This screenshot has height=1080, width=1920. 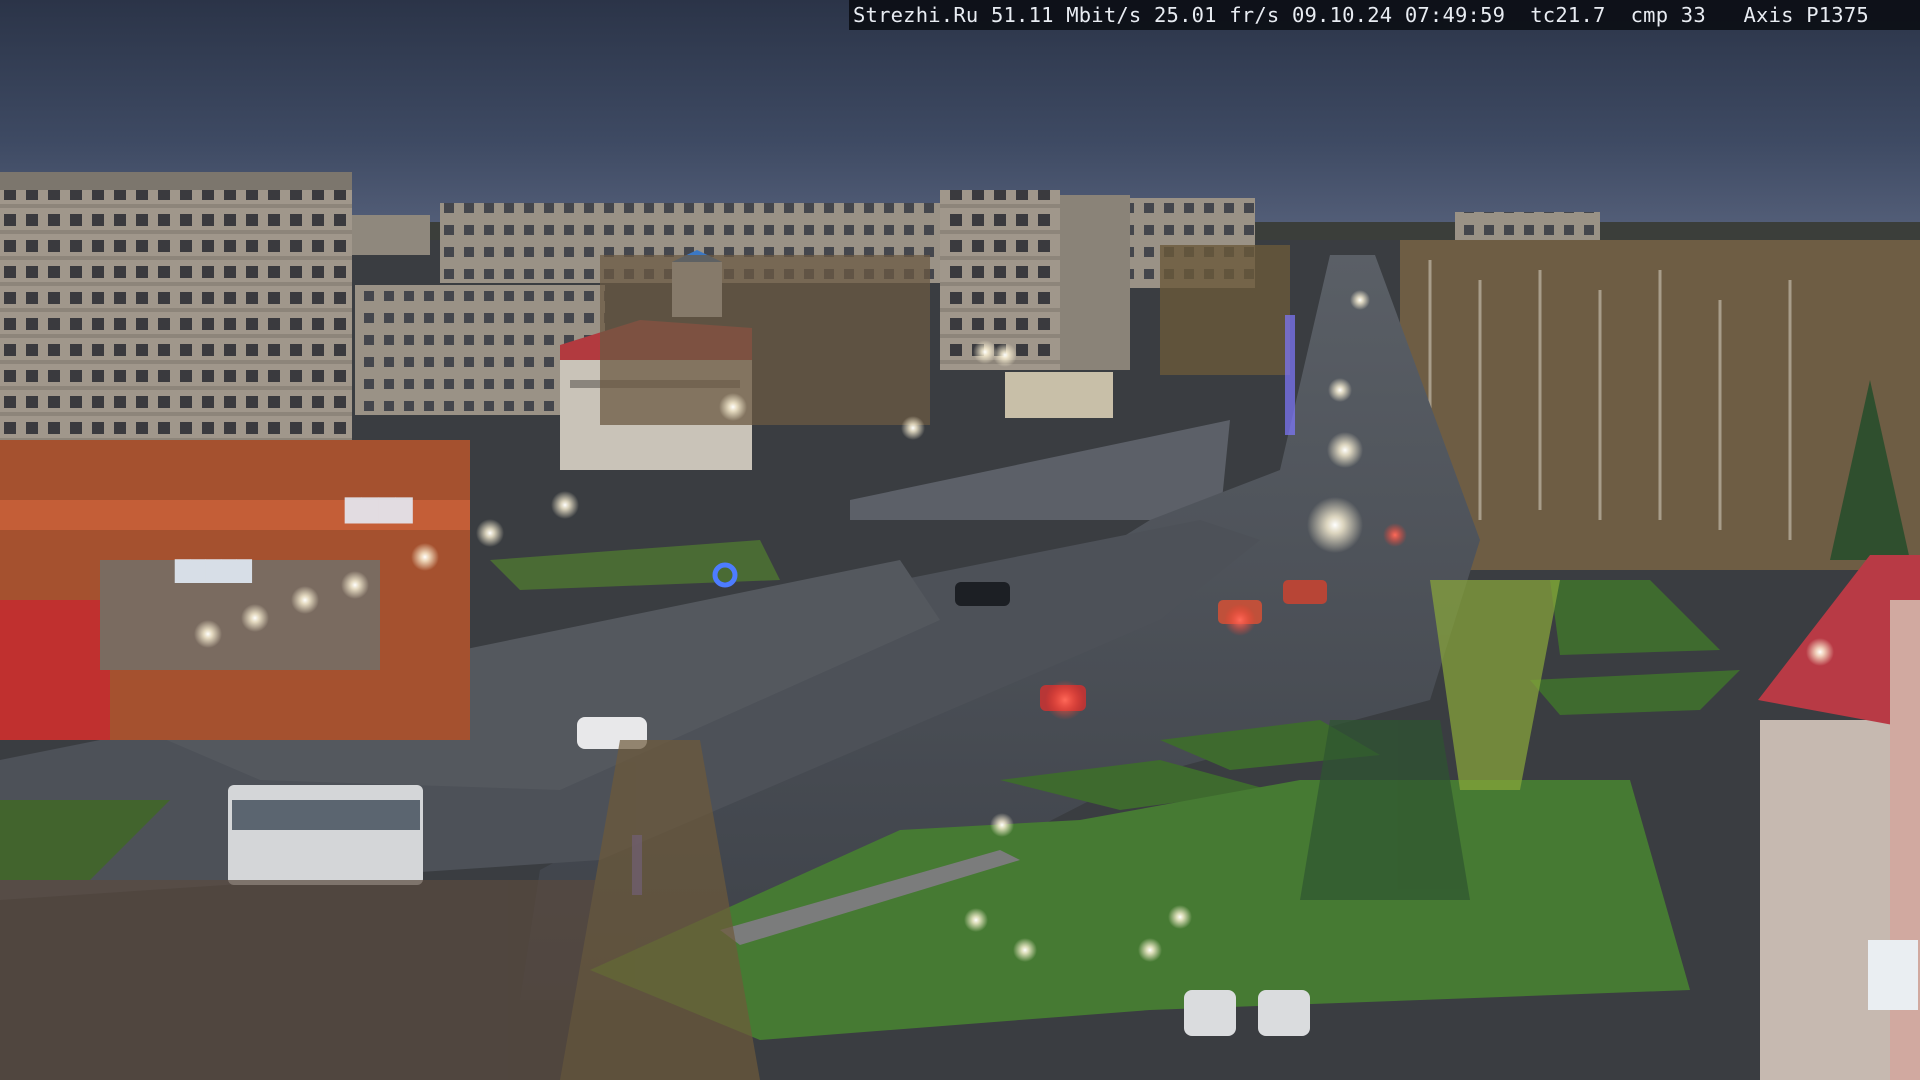 What do you see at coordinates (1059, 395) in the screenshot?
I see `pavilion` at bounding box center [1059, 395].